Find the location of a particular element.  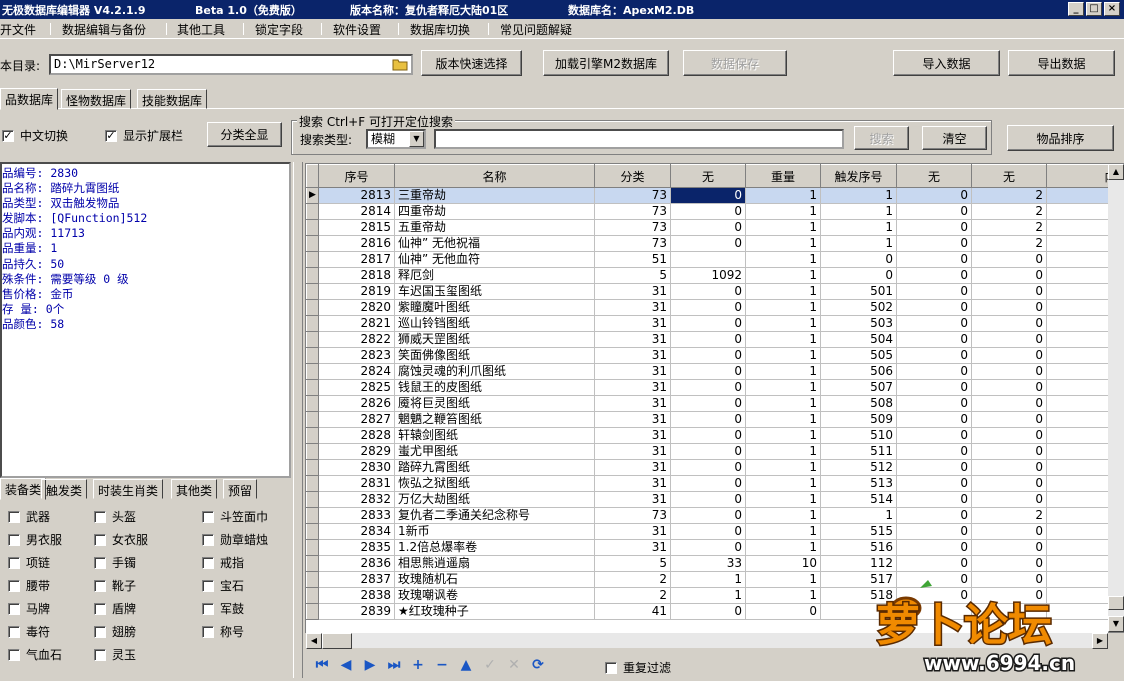

tab-reserved: 预留 is located at coordinates (240, 489).